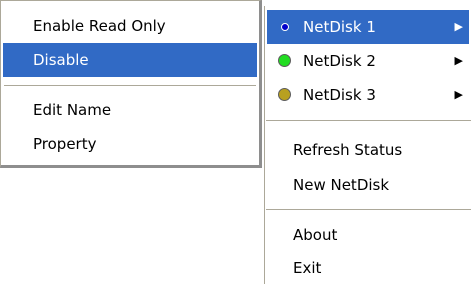  Describe the element at coordinates (315, 235) in the screenshot. I see `menu-item-label: About` at that location.